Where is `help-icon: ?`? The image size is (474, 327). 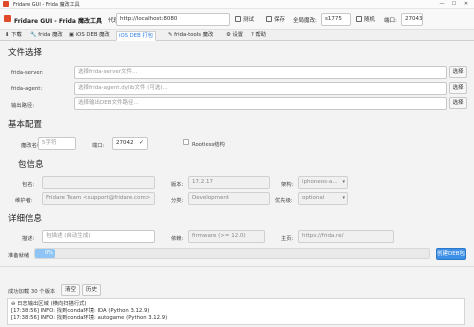 help-icon: ? is located at coordinates (252, 35).